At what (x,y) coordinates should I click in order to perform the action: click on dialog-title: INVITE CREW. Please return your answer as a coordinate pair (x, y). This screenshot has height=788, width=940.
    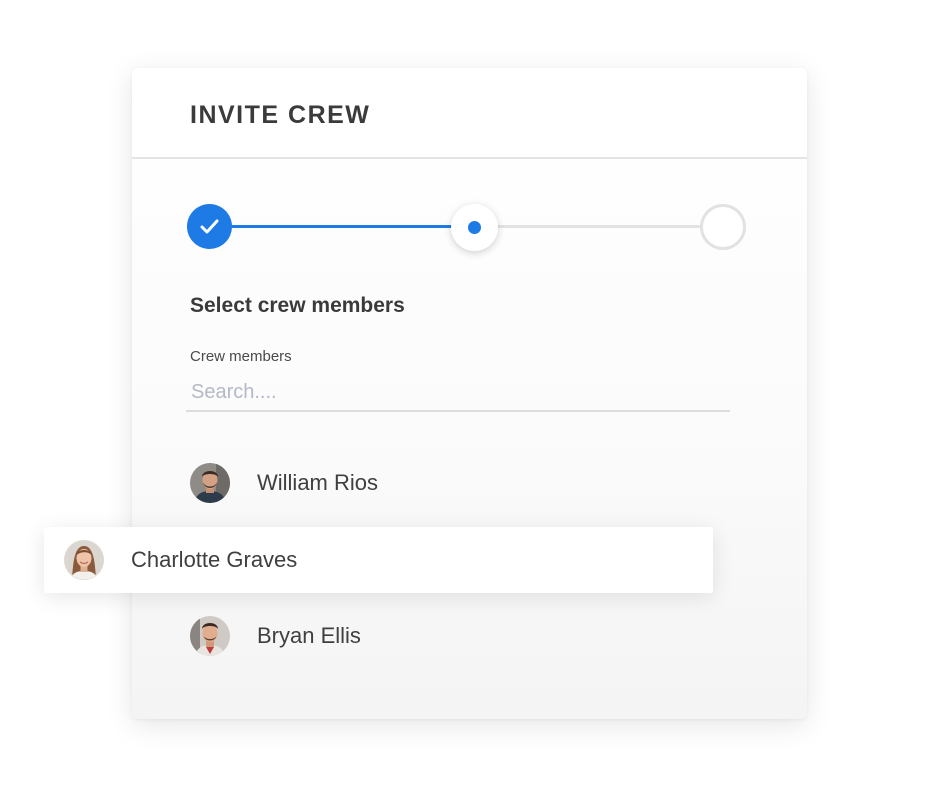
    Looking at the image, I should click on (280, 115).